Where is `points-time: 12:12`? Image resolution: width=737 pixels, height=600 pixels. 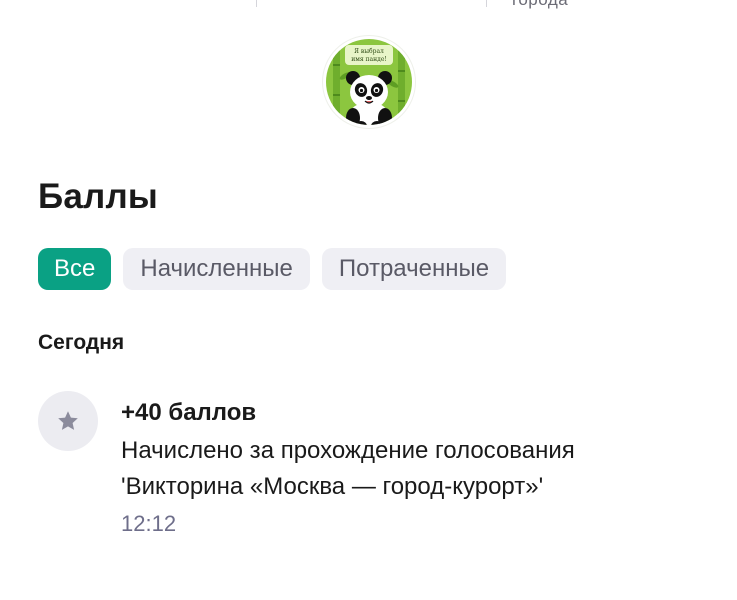 points-time: 12:12 is located at coordinates (149, 523).